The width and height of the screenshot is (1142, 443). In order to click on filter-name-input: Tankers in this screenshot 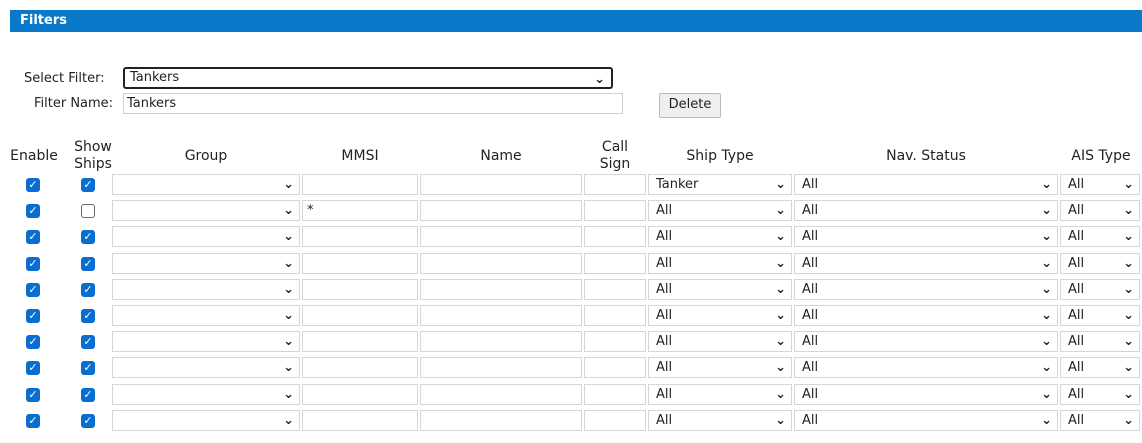, I will do `click(373, 103)`.